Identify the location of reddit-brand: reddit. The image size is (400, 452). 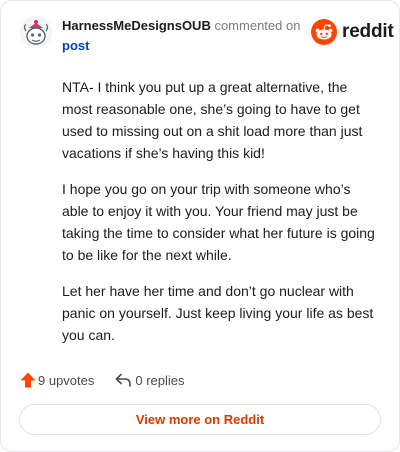
(352, 32).